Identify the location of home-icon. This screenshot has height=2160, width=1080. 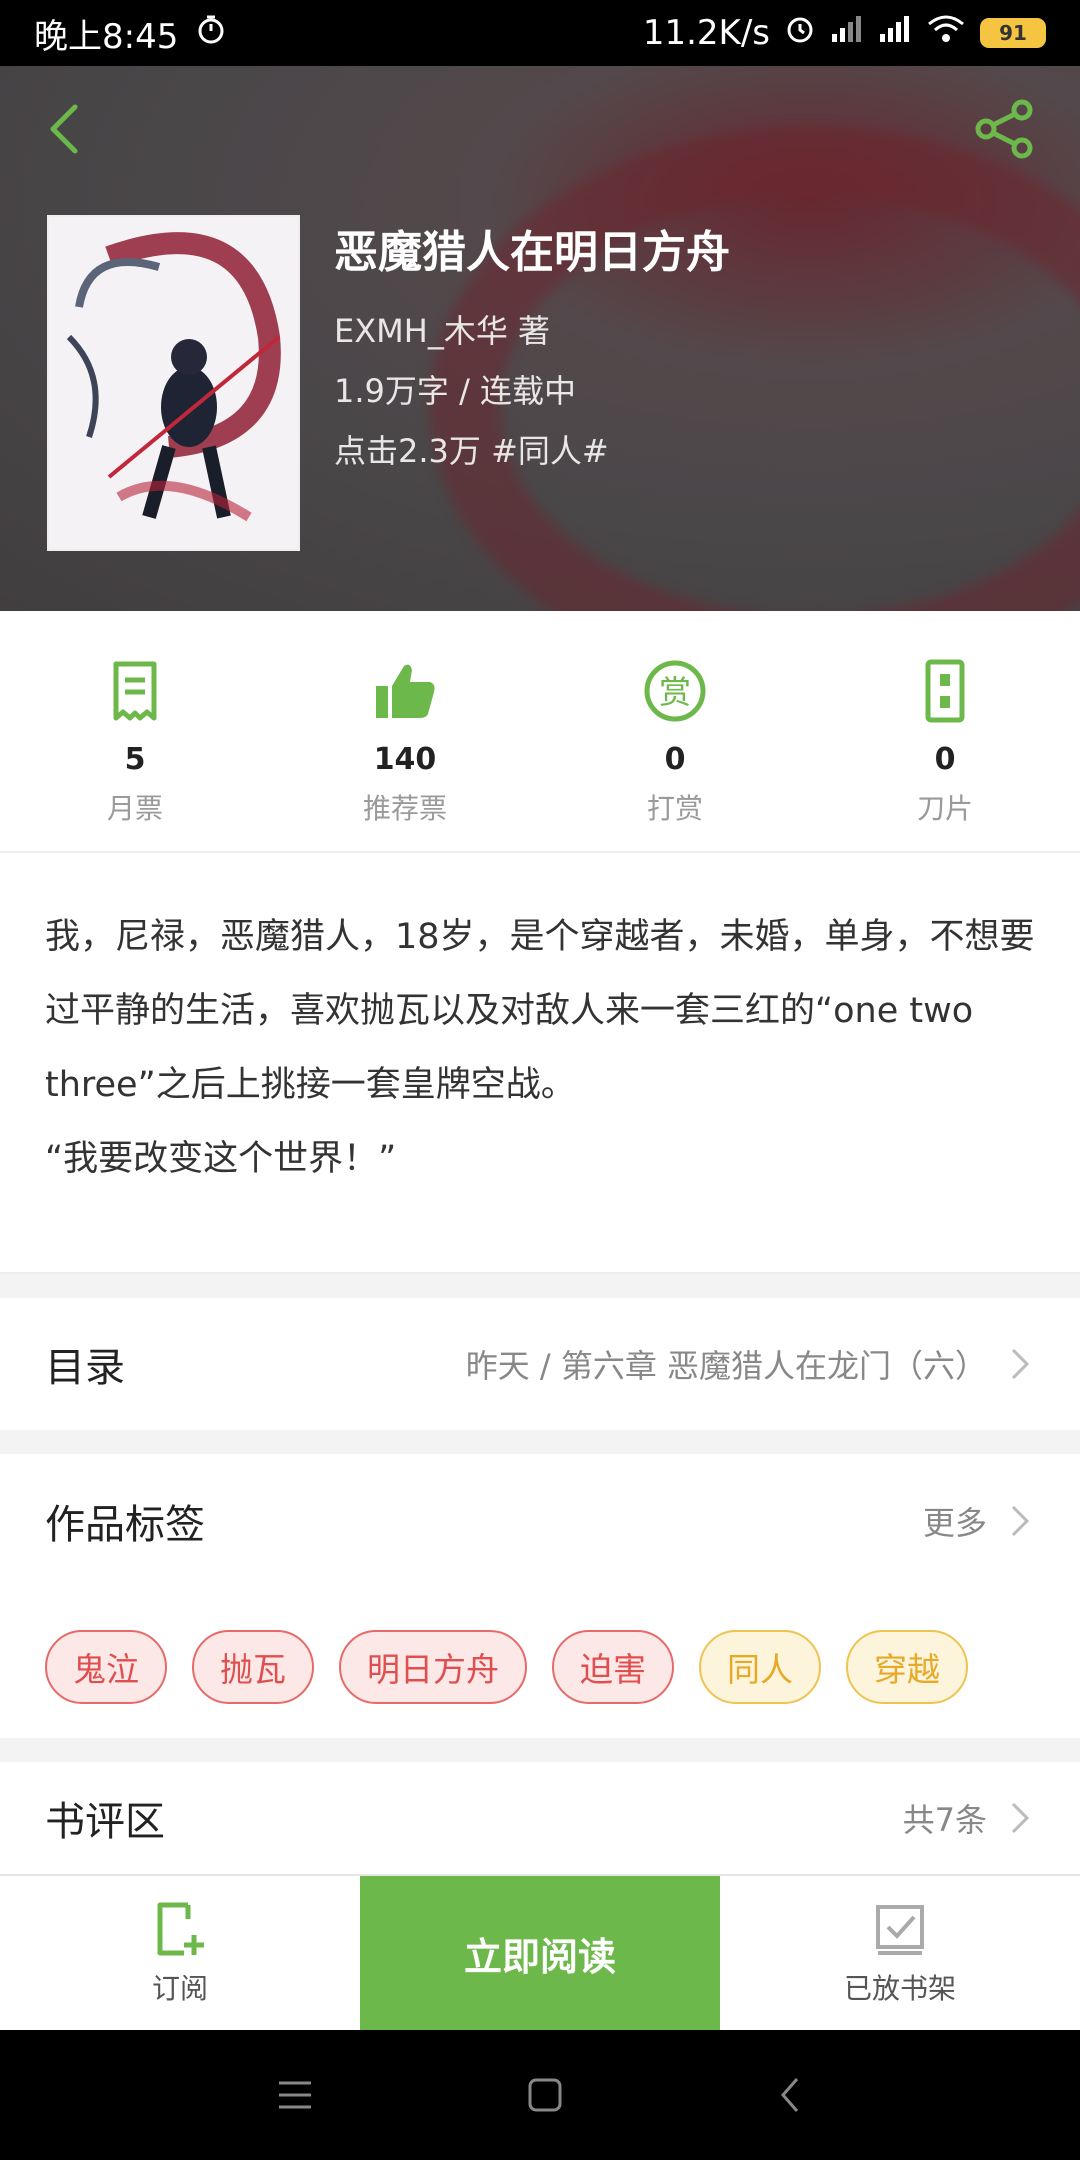
(545, 2095).